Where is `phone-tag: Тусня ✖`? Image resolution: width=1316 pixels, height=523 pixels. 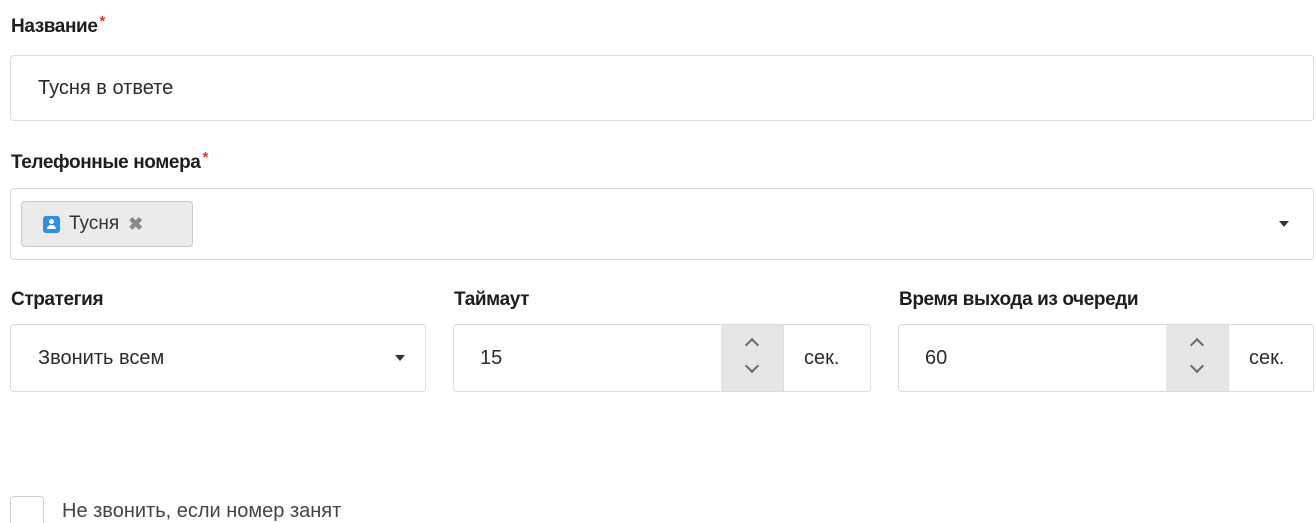
phone-tag: Тусня ✖ is located at coordinates (107, 224).